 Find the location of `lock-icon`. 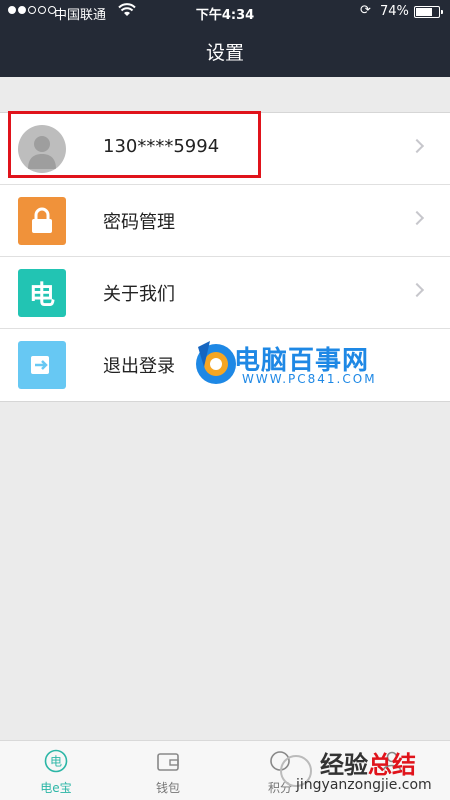

lock-icon is located at coordinates (42, 221).